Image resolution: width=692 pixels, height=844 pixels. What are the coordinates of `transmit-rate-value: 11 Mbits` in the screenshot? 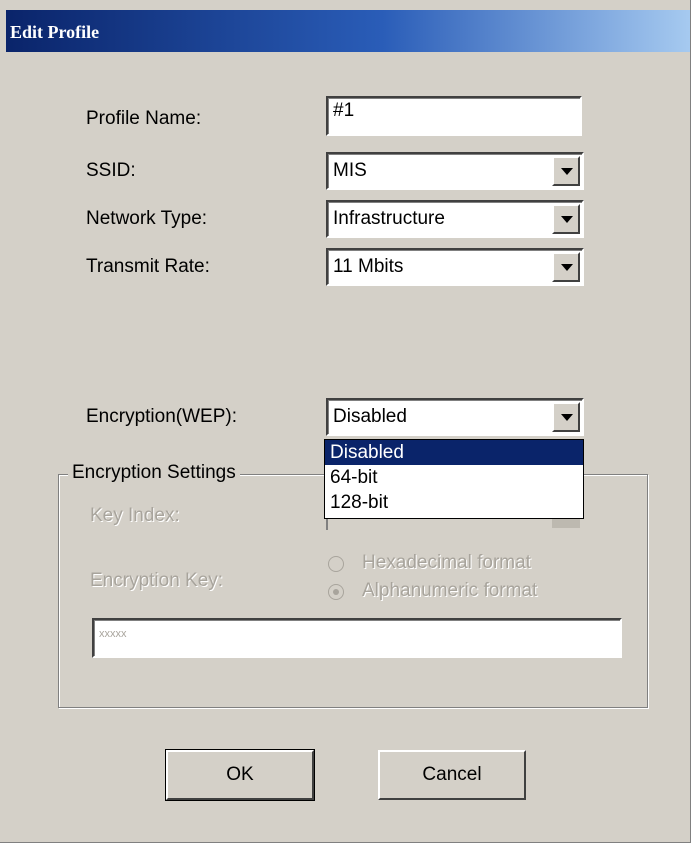 It's located at (368, 266).